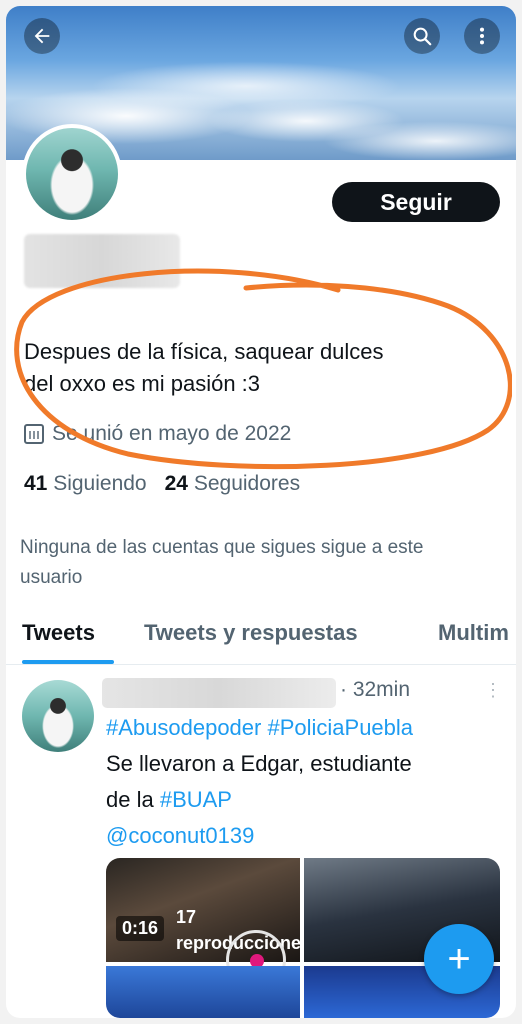 The width and height of the screenshot is (522, 1024). What do you see at coordinates (473, 633) in the screenshot?
I see `tab-media: Multim` at bounding box center [473, 633].